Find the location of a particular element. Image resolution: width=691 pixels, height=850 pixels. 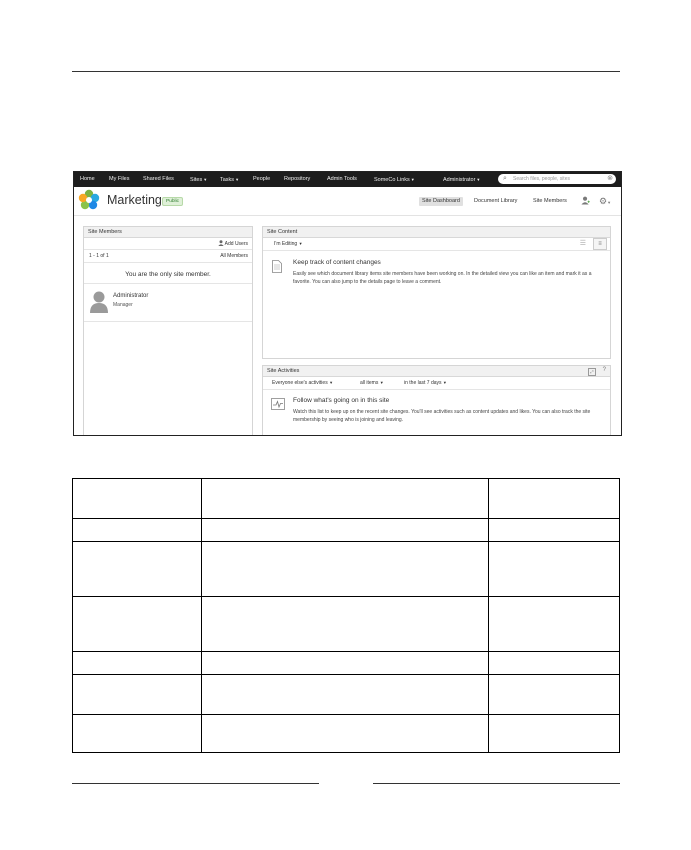

document-icon is located at coordinates (277, 266).